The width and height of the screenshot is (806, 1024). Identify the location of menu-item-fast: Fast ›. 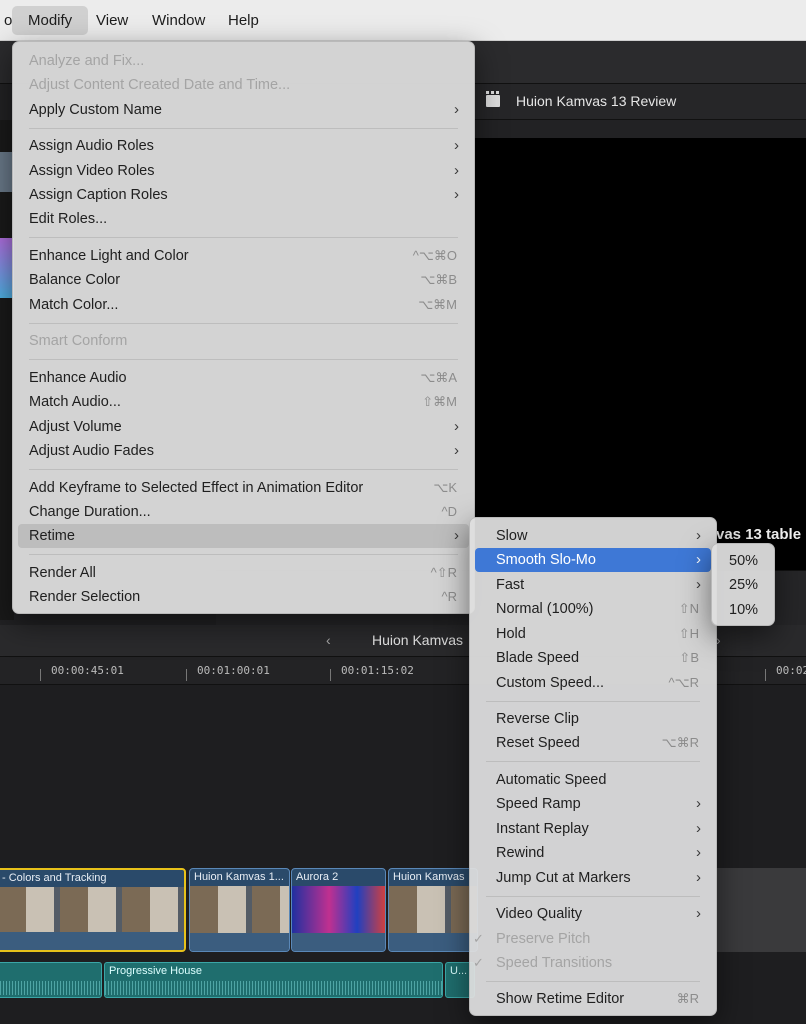
(593, 585).